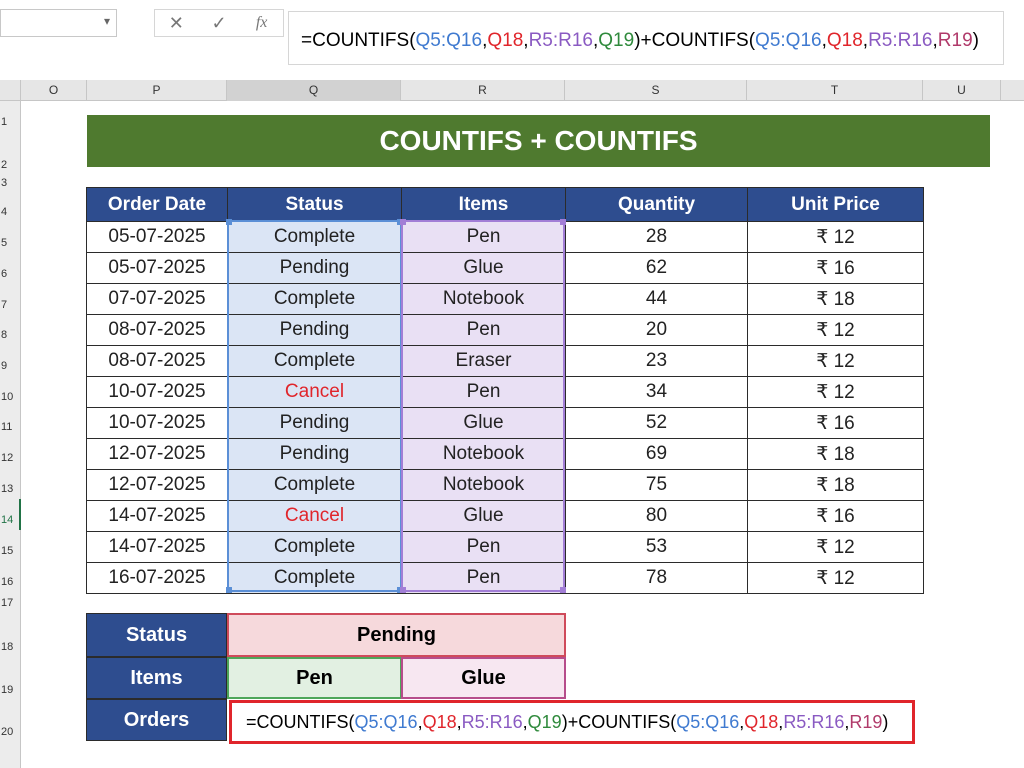 The image size is (1024, 768). What do you see at coordinates (656, 237) in the screenshot?
I see `cell-quantity: 28` at bounding box center [656, 237].